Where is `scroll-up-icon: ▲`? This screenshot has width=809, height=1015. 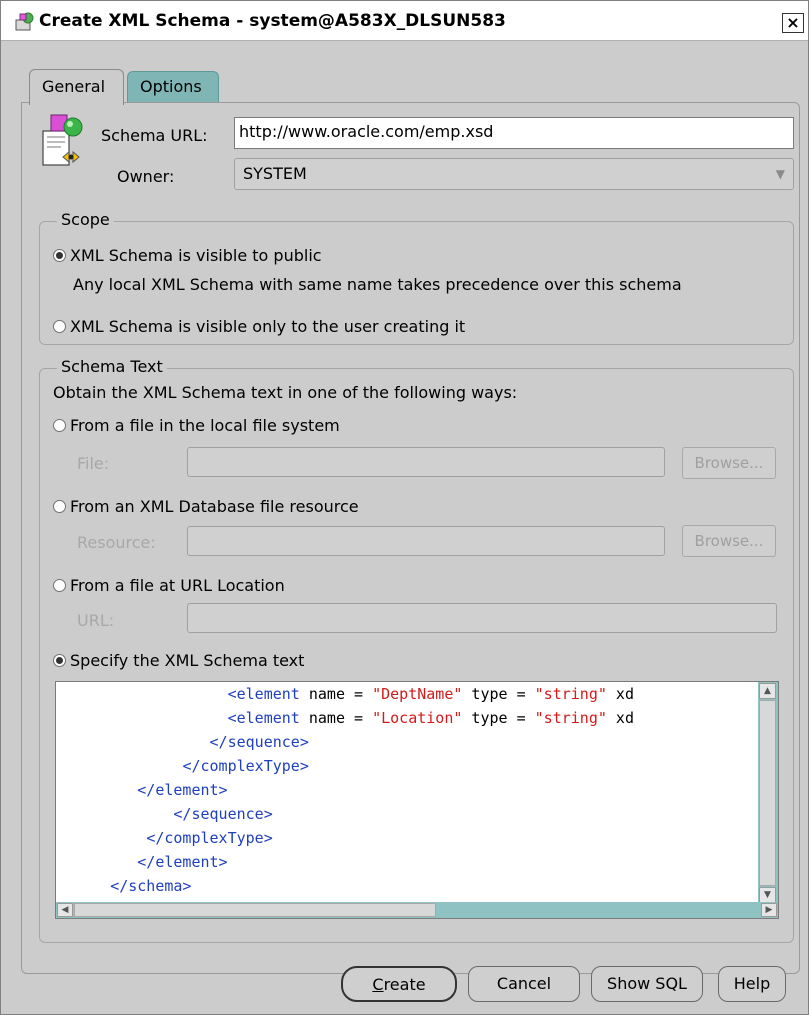 scroll-up-icon: ▲ is located at coordinates (767, 691).